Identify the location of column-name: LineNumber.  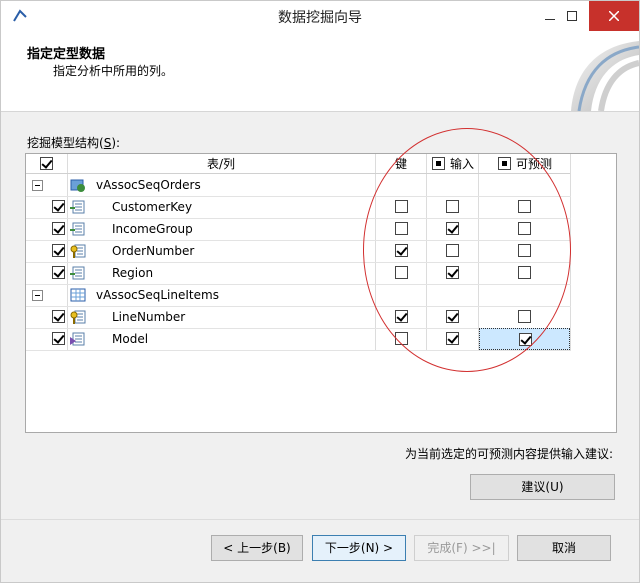
(149, 317).